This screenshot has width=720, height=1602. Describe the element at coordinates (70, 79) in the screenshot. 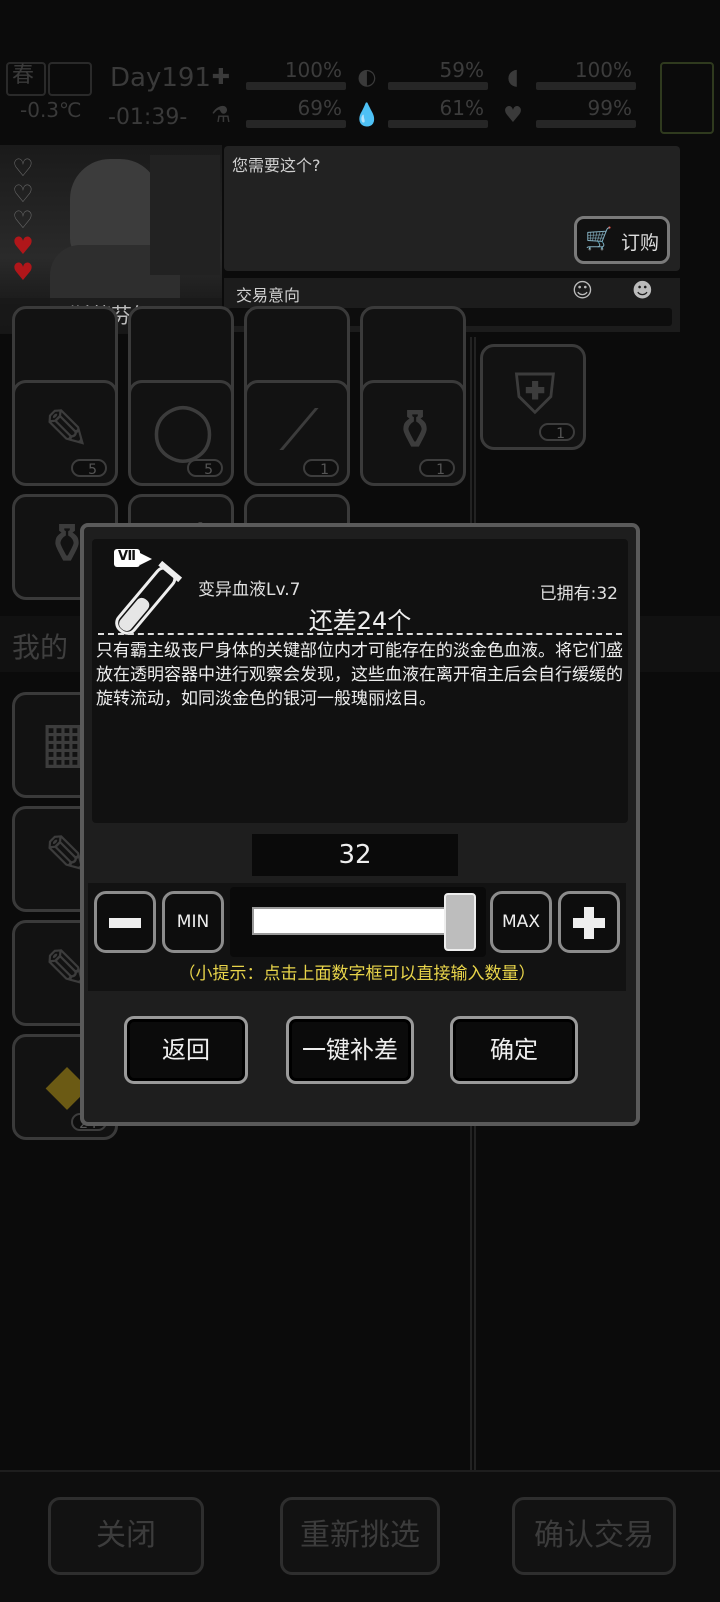

I see `weather-icon` at that location.